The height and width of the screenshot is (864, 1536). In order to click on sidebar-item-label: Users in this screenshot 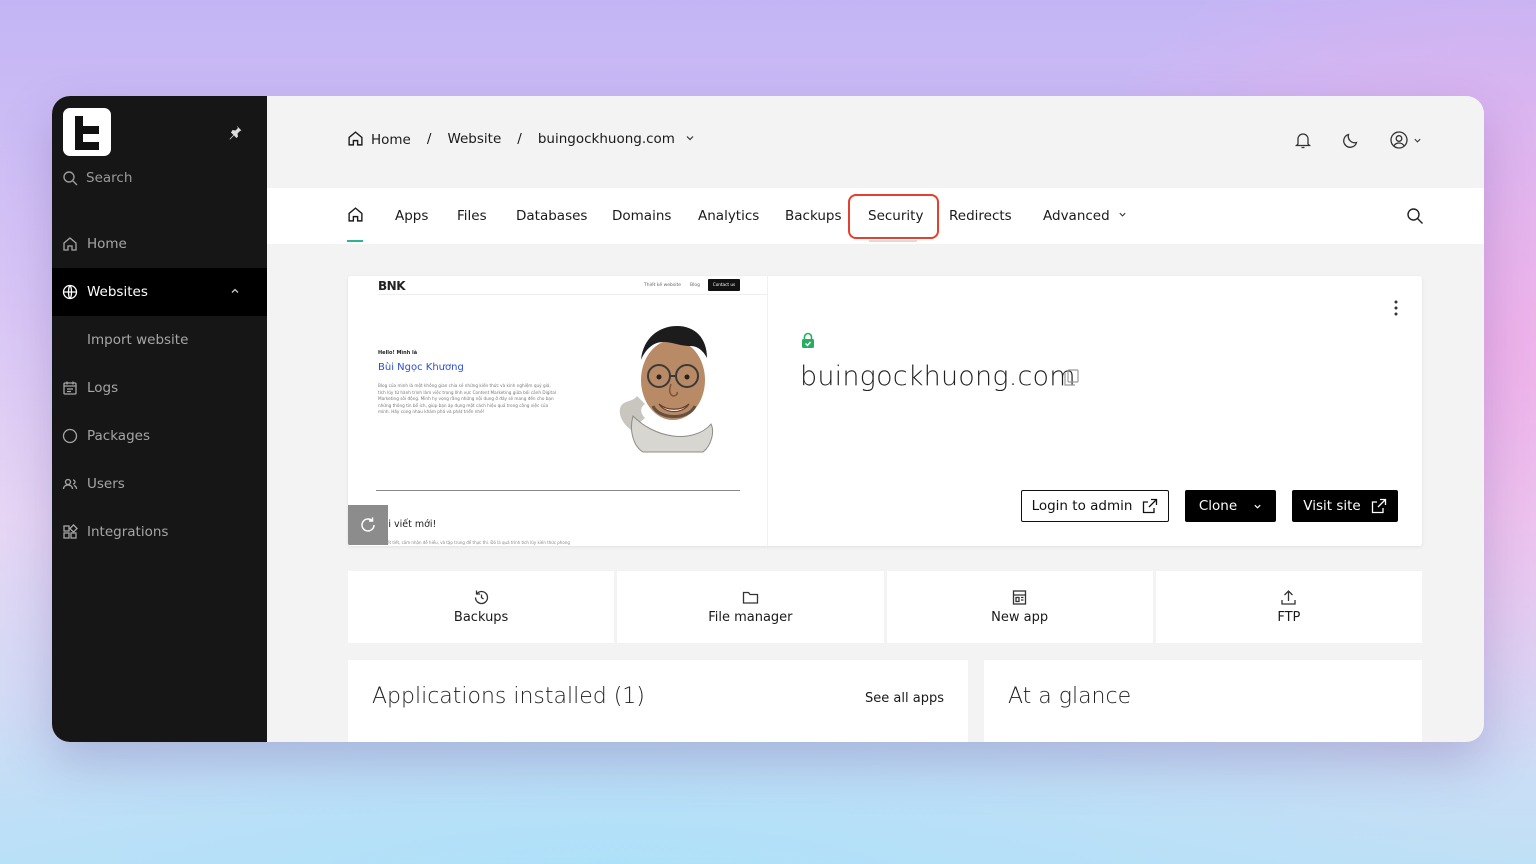, I will do `click(106, 484)`.